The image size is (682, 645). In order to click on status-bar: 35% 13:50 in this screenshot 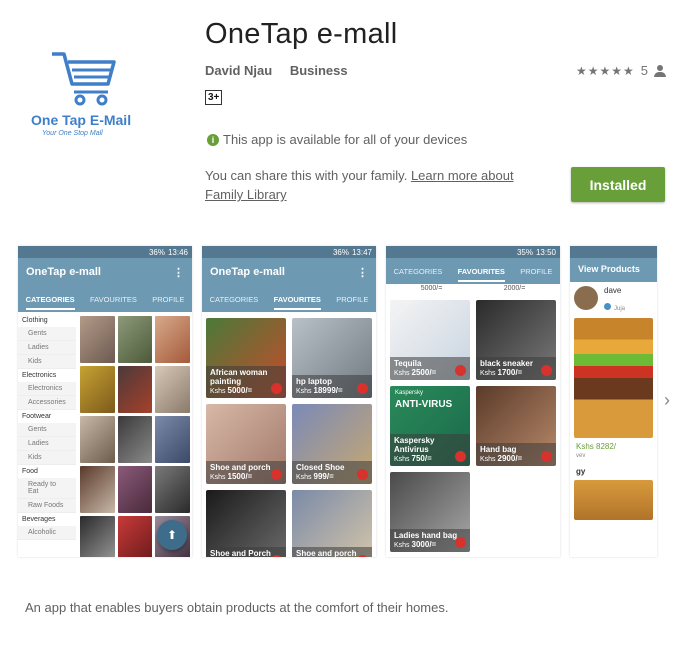, I will do `click(473, 252)`.